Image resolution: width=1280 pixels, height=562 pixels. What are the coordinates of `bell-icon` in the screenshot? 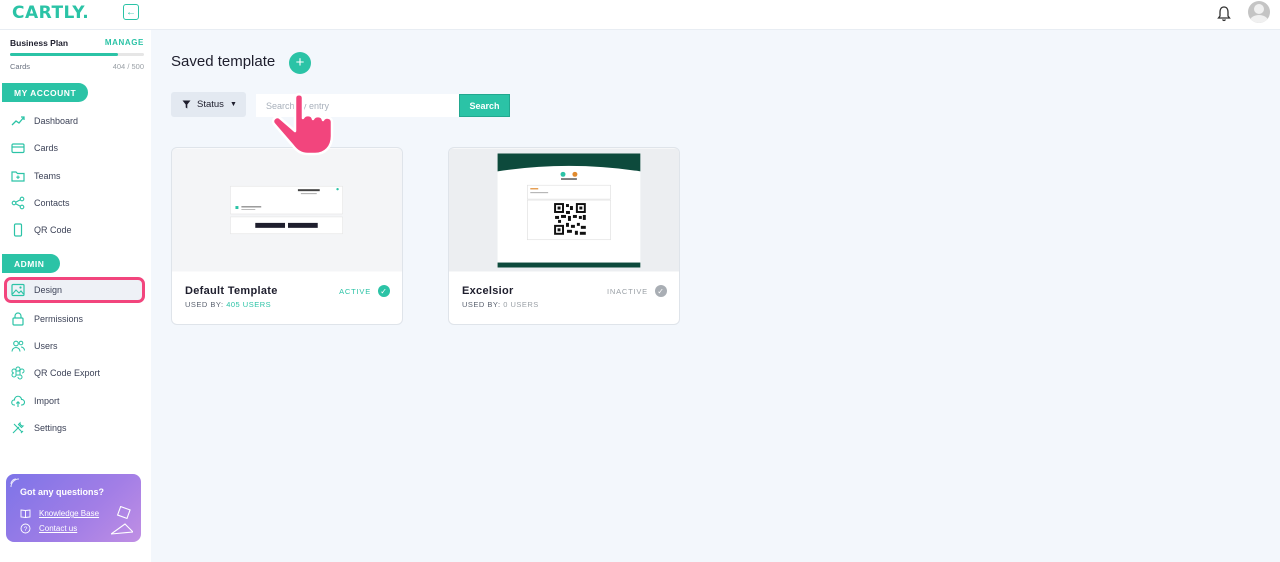 It's located at (1224, 14).